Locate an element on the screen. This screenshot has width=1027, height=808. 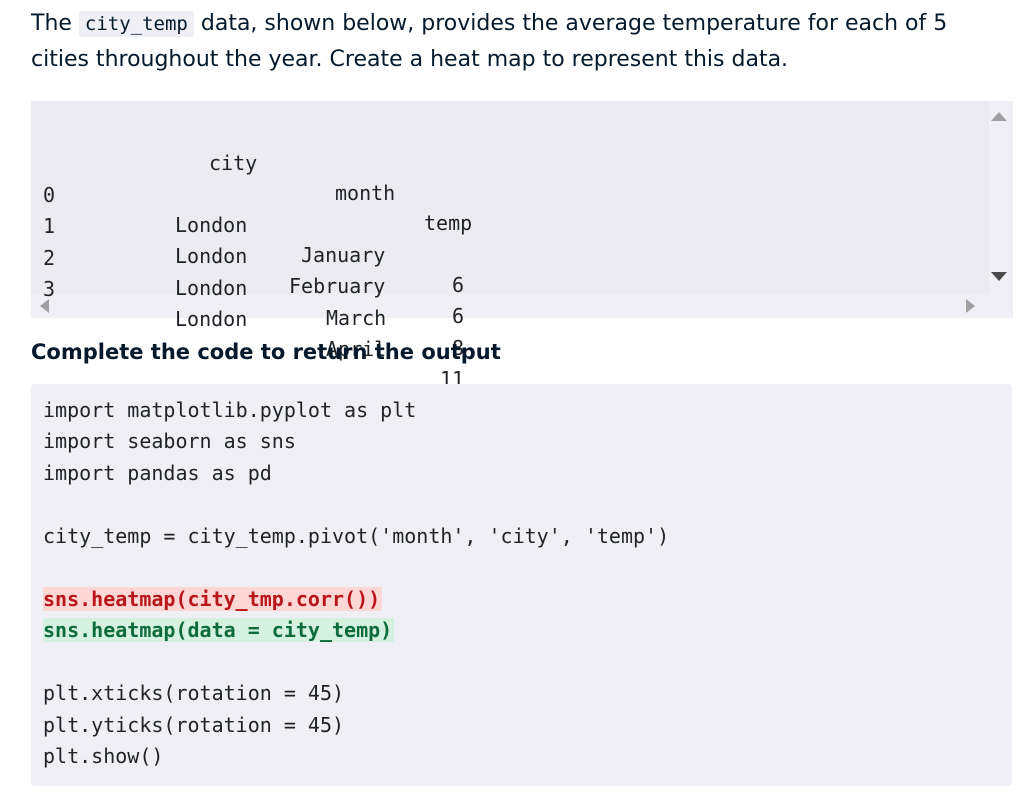
cell-month: February is located at coordinates (337, 286).